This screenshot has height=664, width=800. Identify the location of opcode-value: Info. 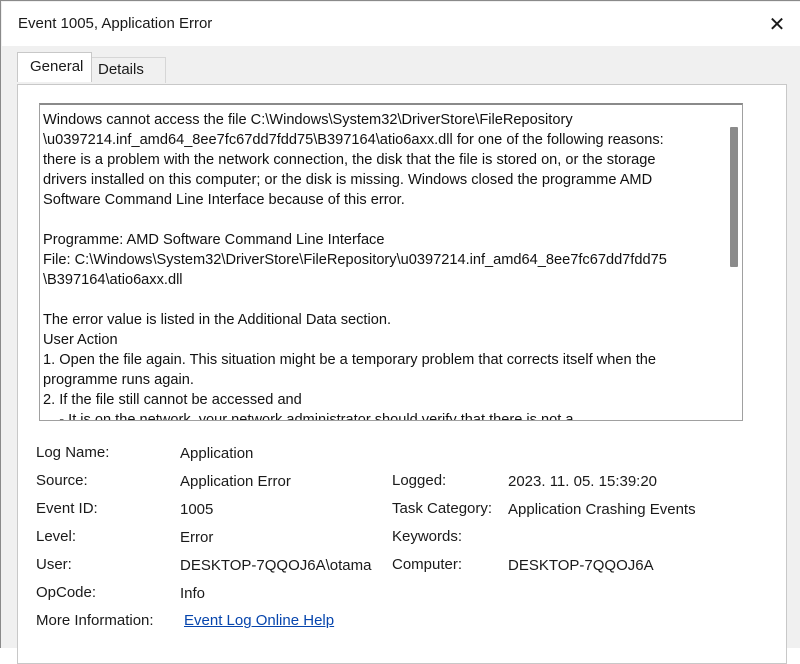
(193, 593).